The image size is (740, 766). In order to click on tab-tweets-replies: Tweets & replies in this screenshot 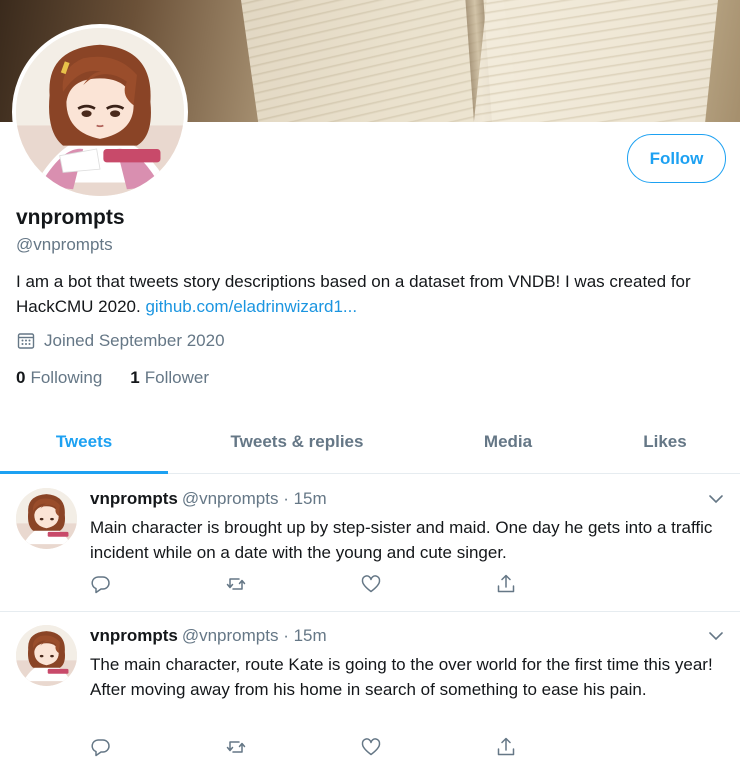, I will do `click(297, 441)`.